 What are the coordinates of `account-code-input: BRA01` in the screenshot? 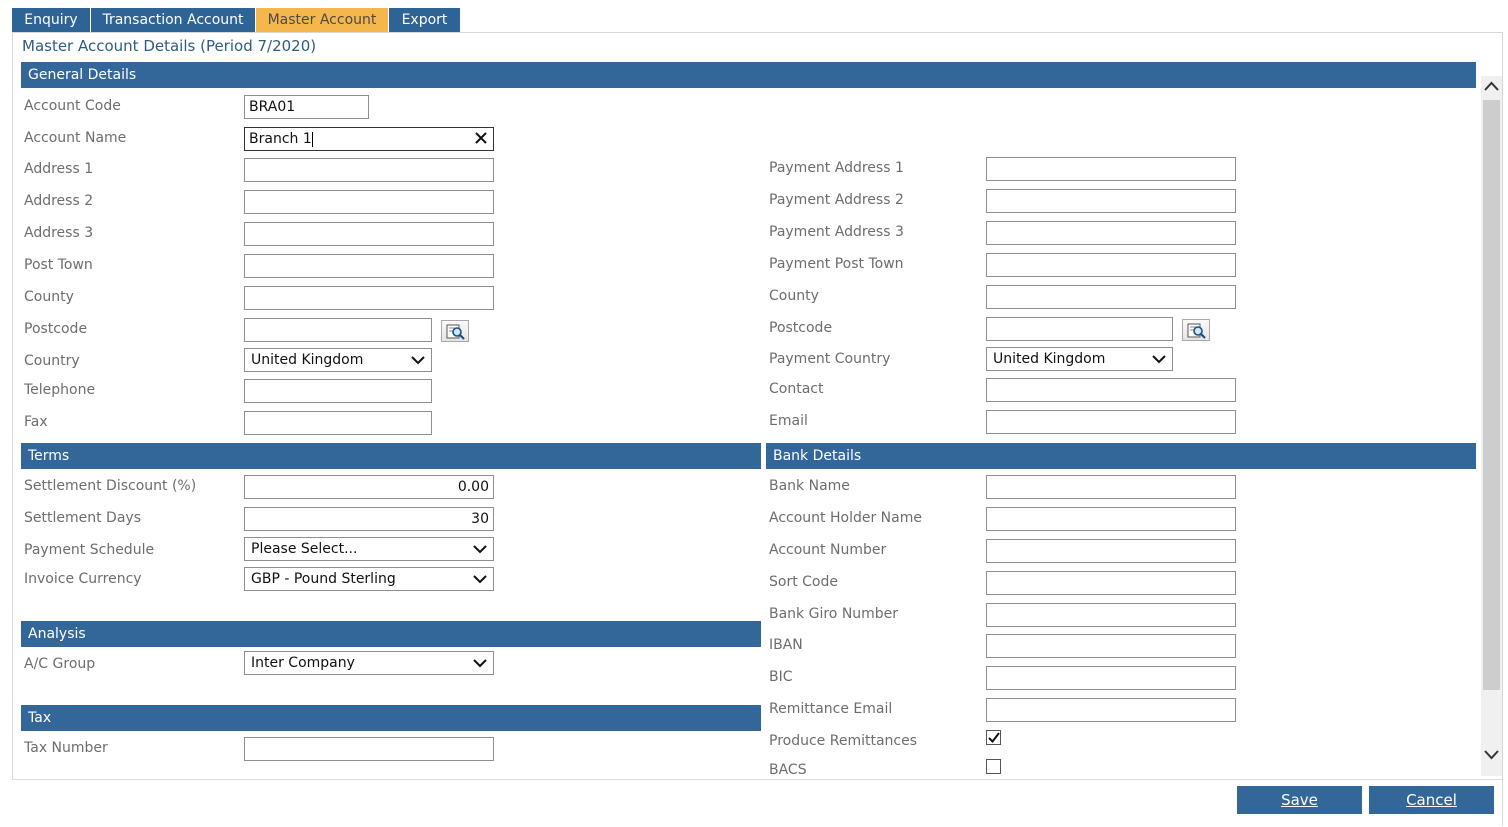 It's located at (306, 107).